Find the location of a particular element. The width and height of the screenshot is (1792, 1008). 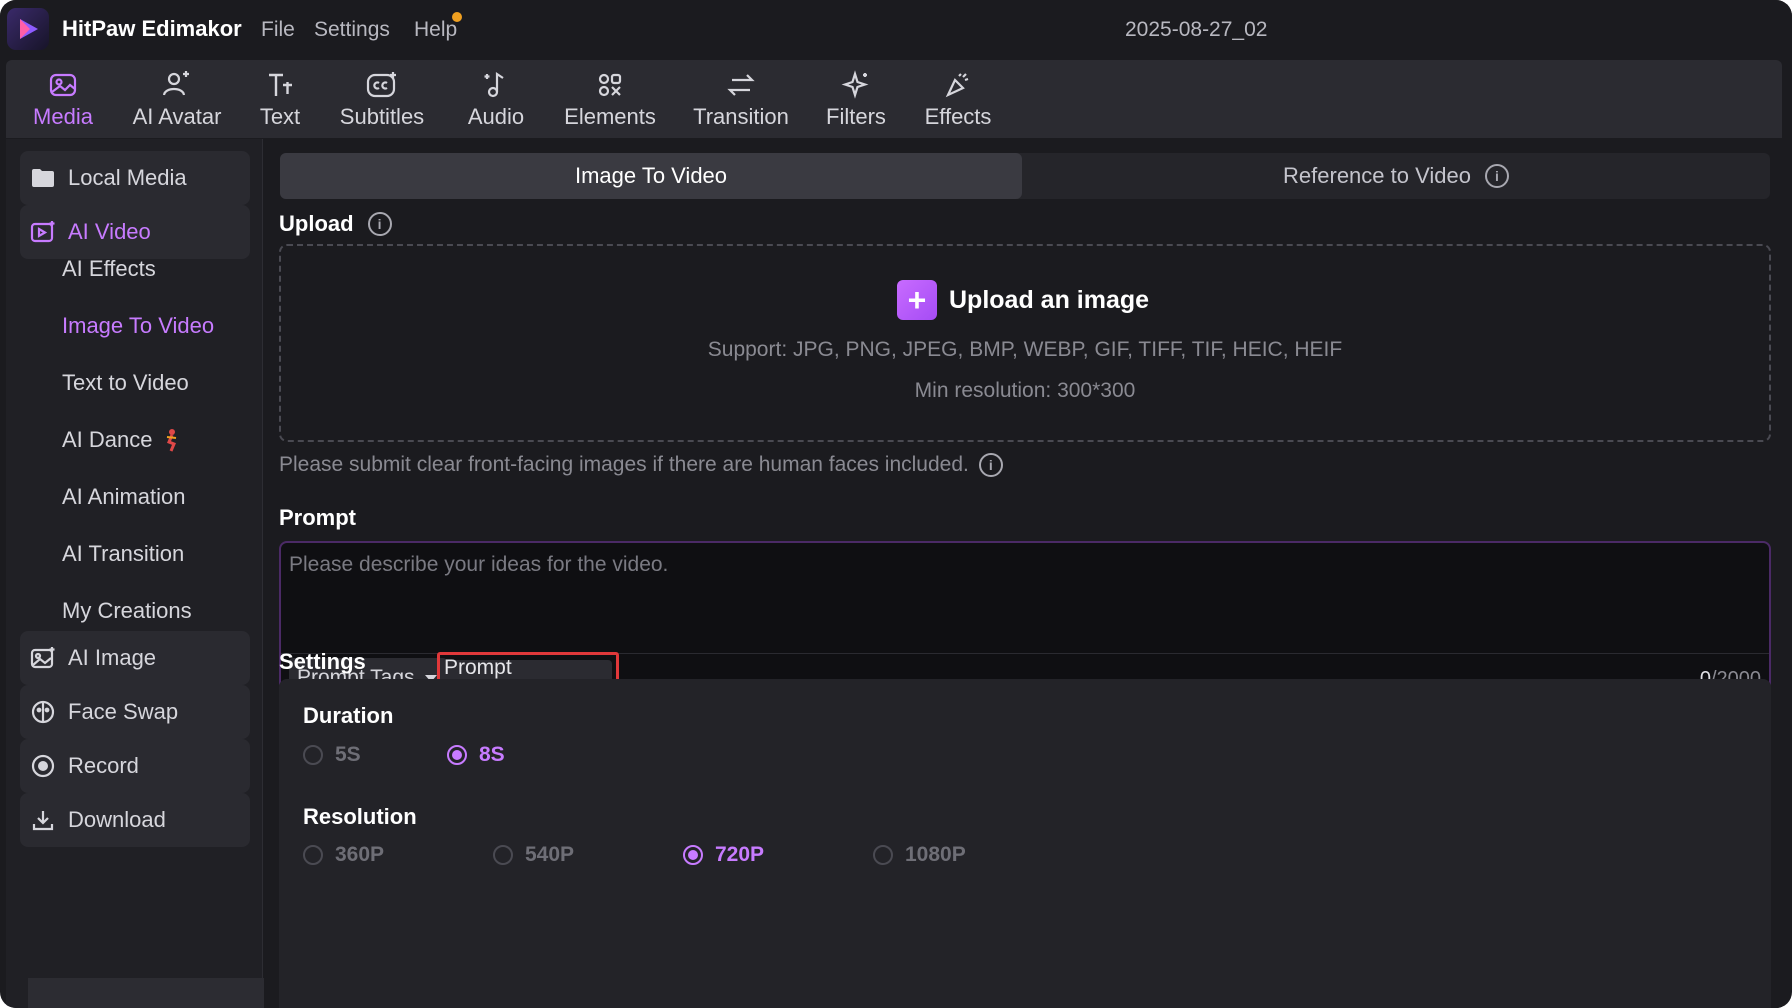

folder-icon is located at coordinates (43, 178).